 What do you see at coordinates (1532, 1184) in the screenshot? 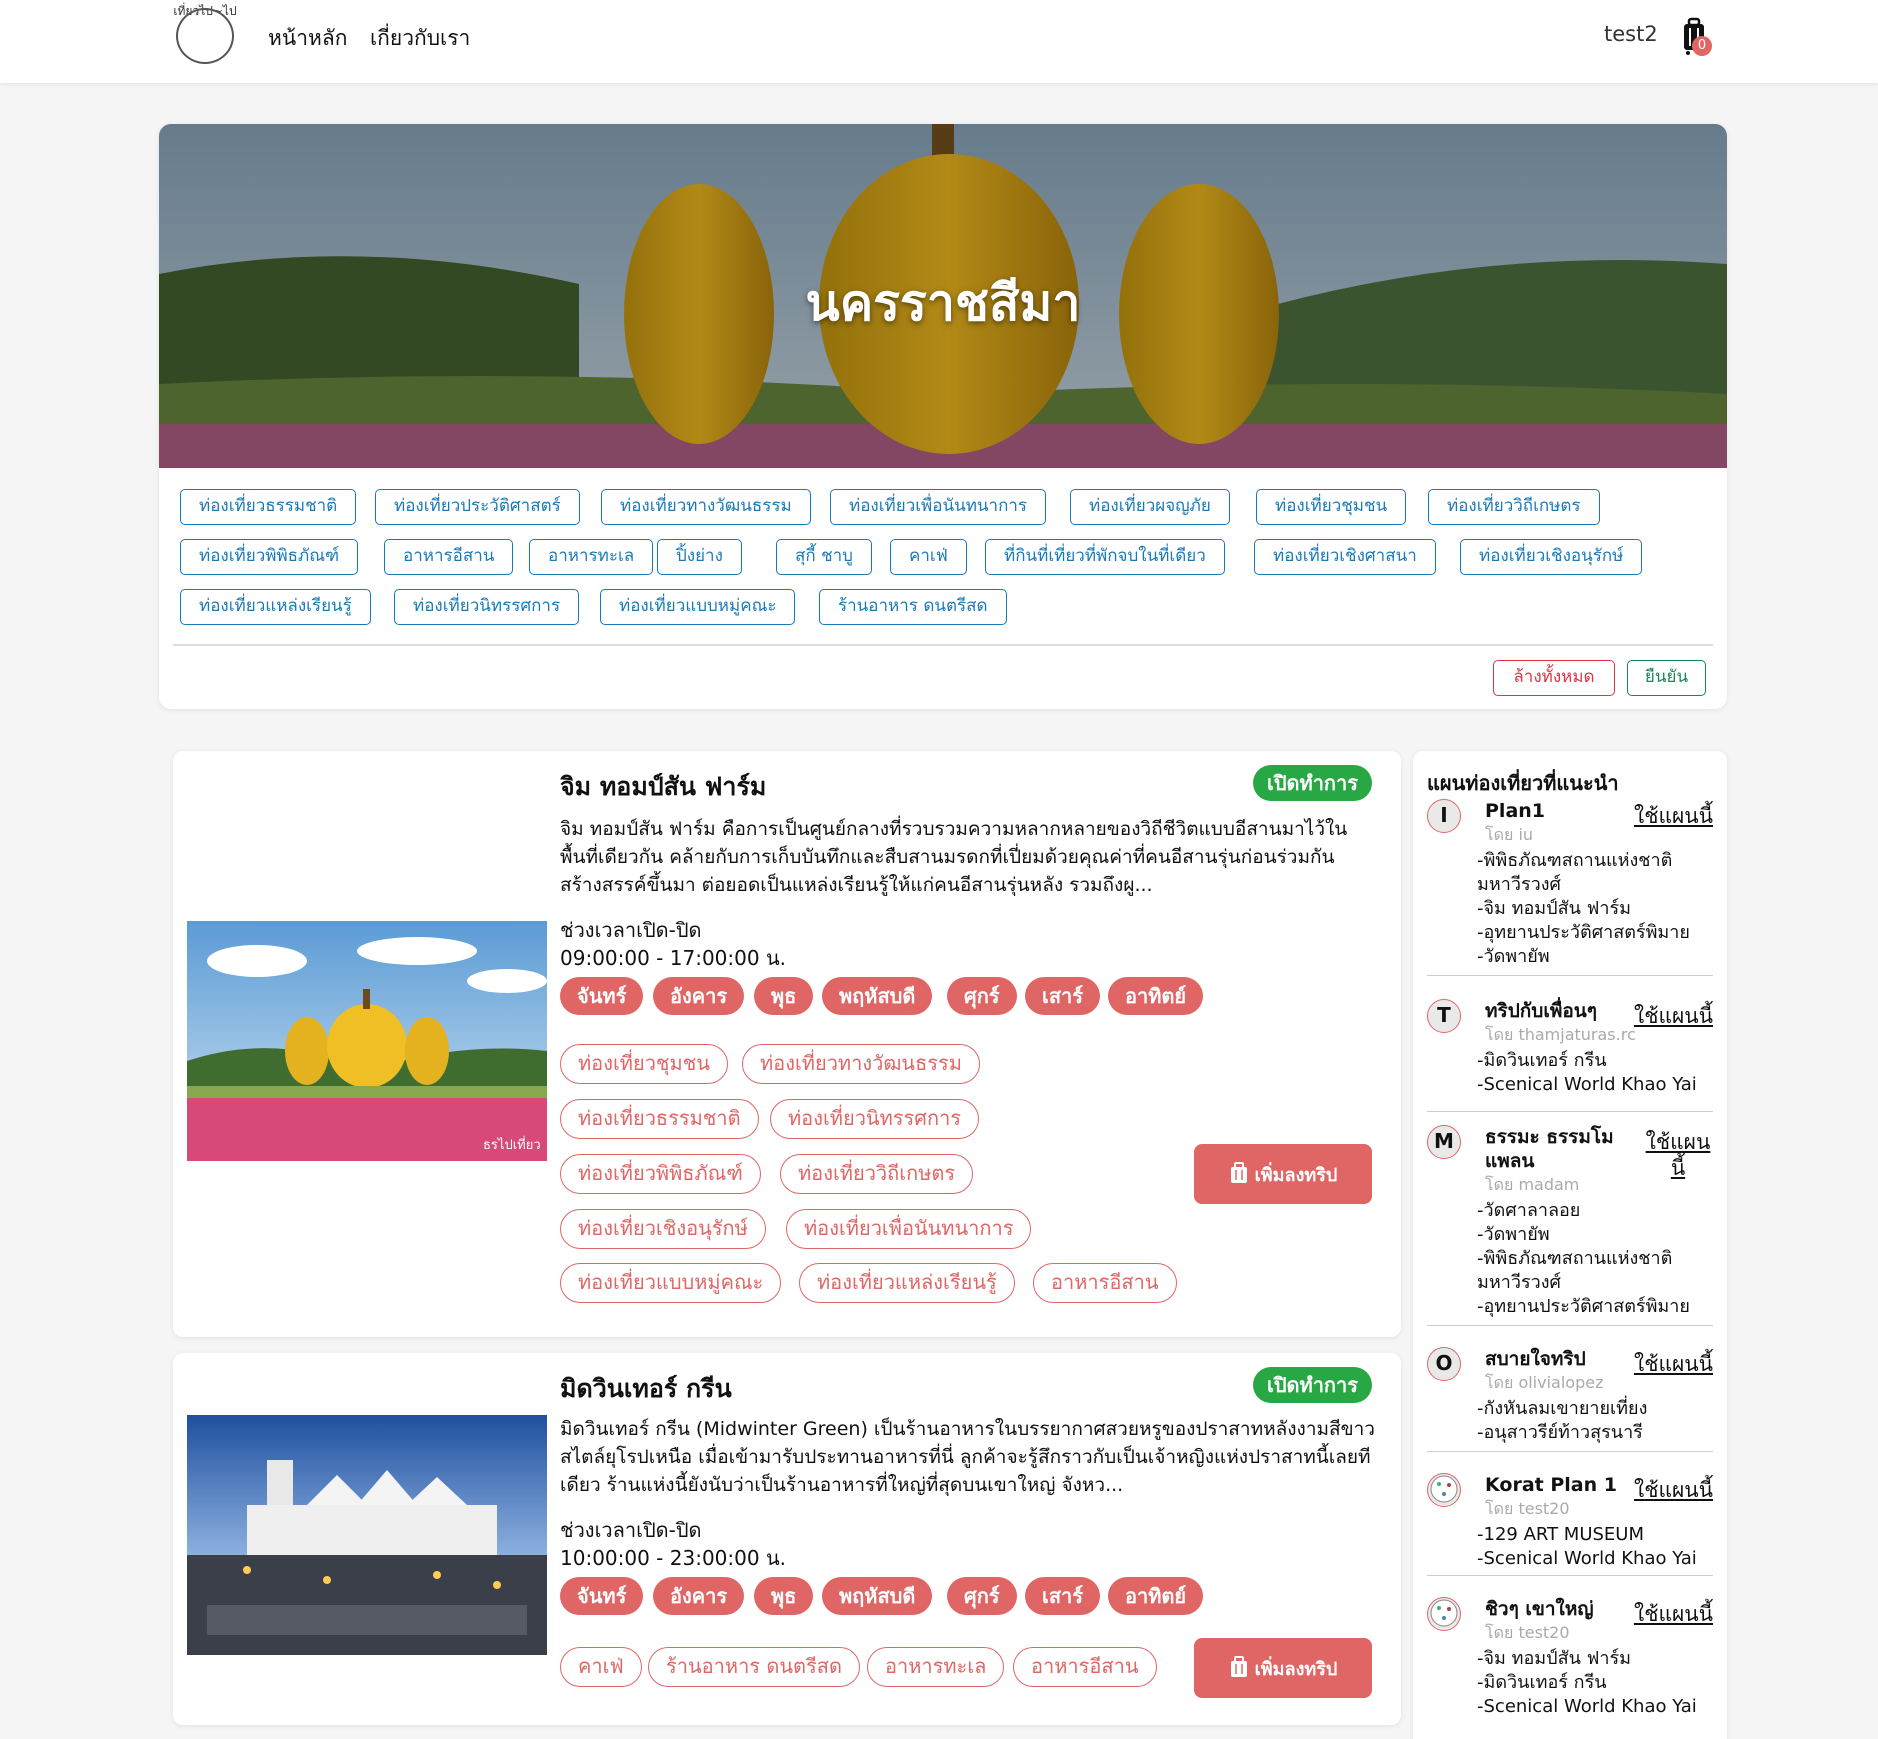
I see `plan-author: โดย madam` at bounding box center [1532, 1184].